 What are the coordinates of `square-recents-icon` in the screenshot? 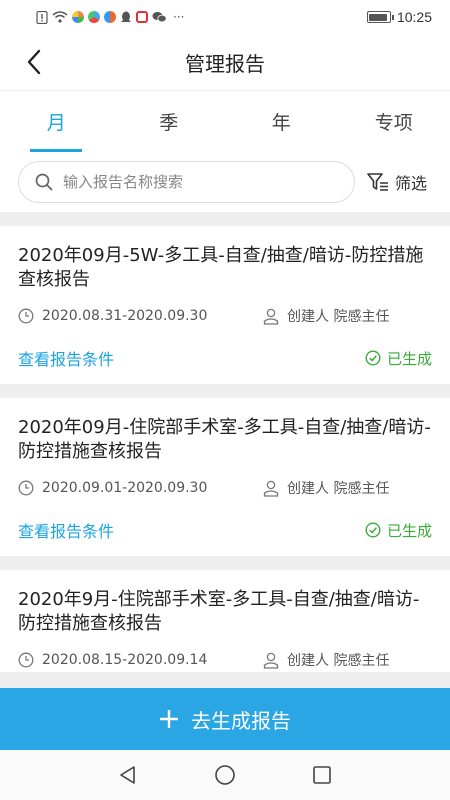 It's located at (321, 775).